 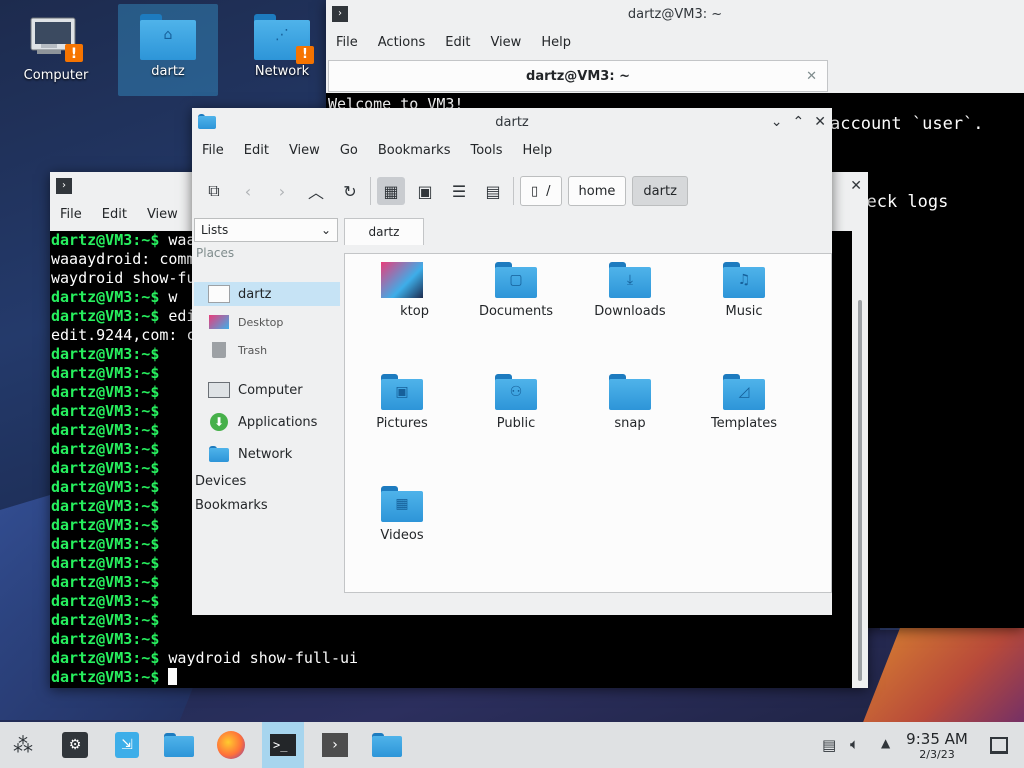 I want to click on icons-view-icon: ▦, so click(x=391, y=191).